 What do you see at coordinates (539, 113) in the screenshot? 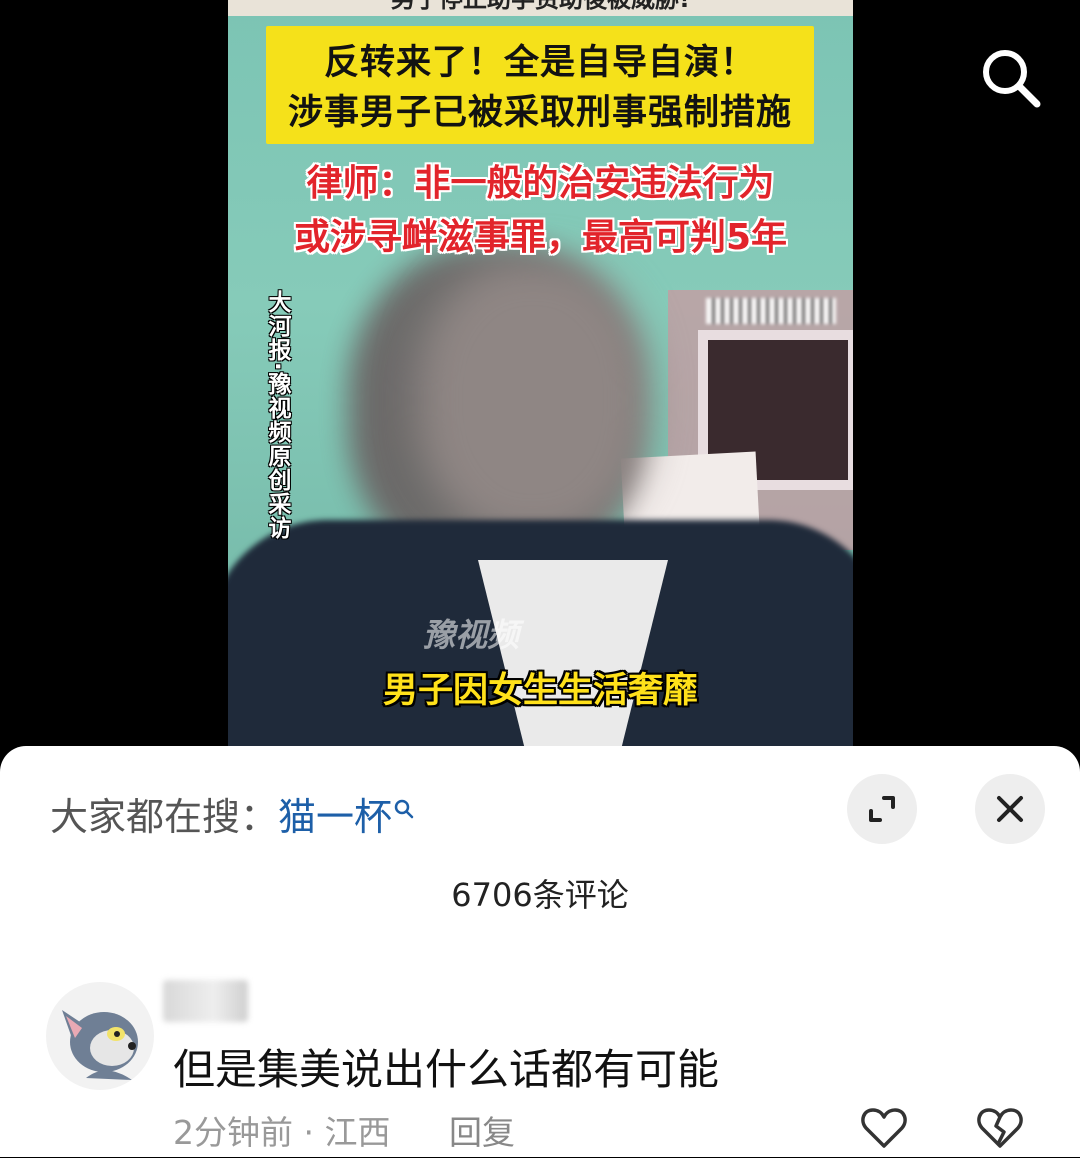
I see `headline-line-2: 涉事男子已被采取刑事强制措施` at bounding box center [539, 113].